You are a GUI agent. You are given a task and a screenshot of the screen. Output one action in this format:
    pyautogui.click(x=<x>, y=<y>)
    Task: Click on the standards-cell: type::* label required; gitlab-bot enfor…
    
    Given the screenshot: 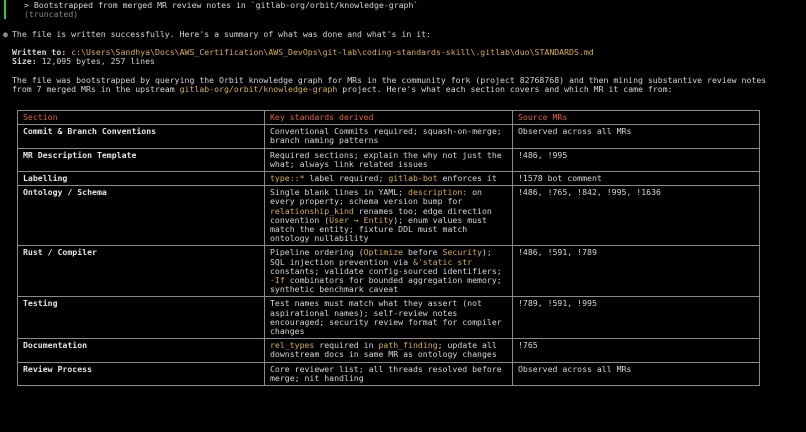 What is the action you would take?
    pyautogui.click(x=388, y=179)
    